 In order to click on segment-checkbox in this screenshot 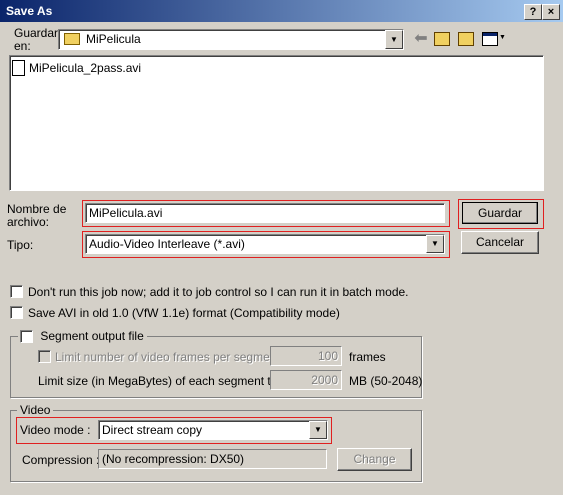, I will do `click(26, 337)`.